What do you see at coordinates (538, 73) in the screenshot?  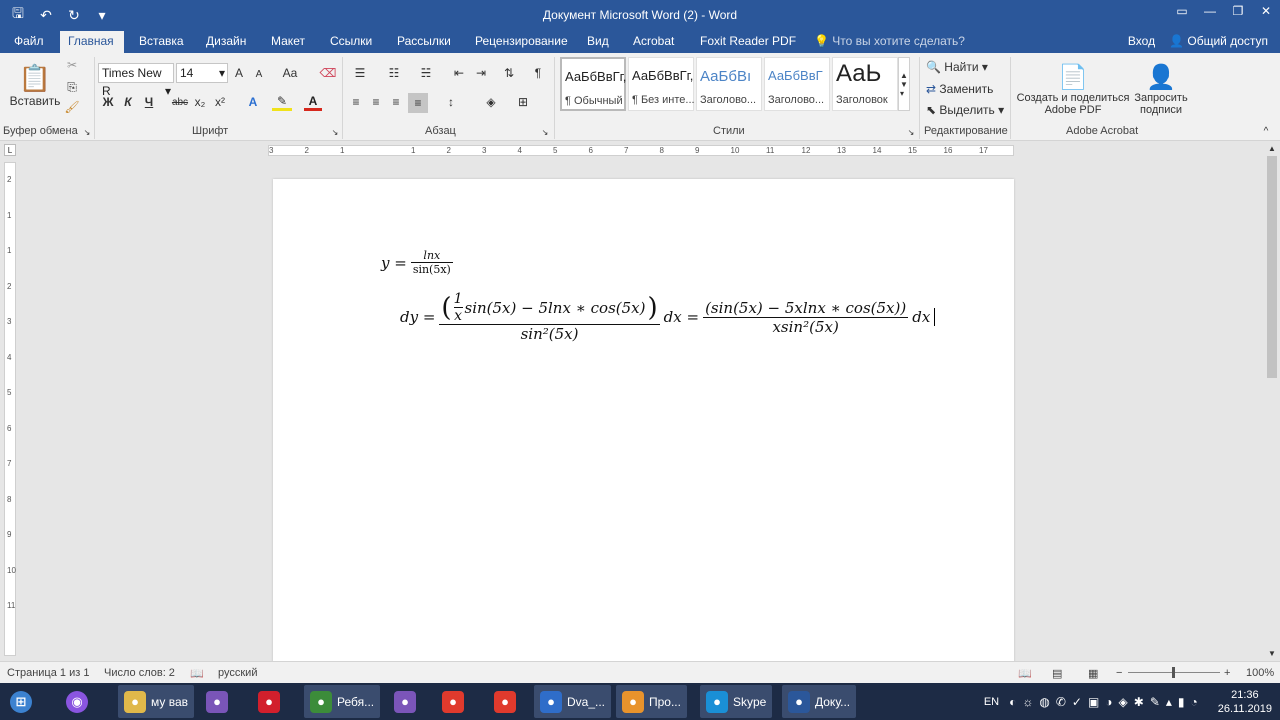 I see `show-marks-icon: ¶` at bounding box center [538, 73].